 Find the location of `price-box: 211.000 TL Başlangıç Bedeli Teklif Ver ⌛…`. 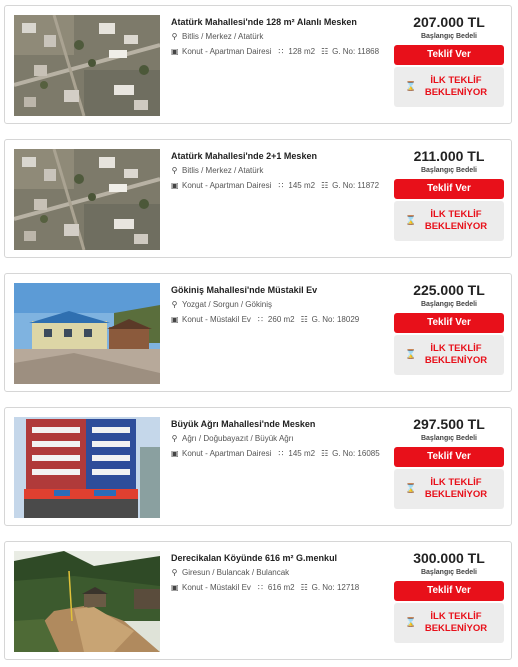

price-box: 211.000 TL Başlangıç Bedeli Teklif Ver ⌛… is located at coordinates (449, 194).